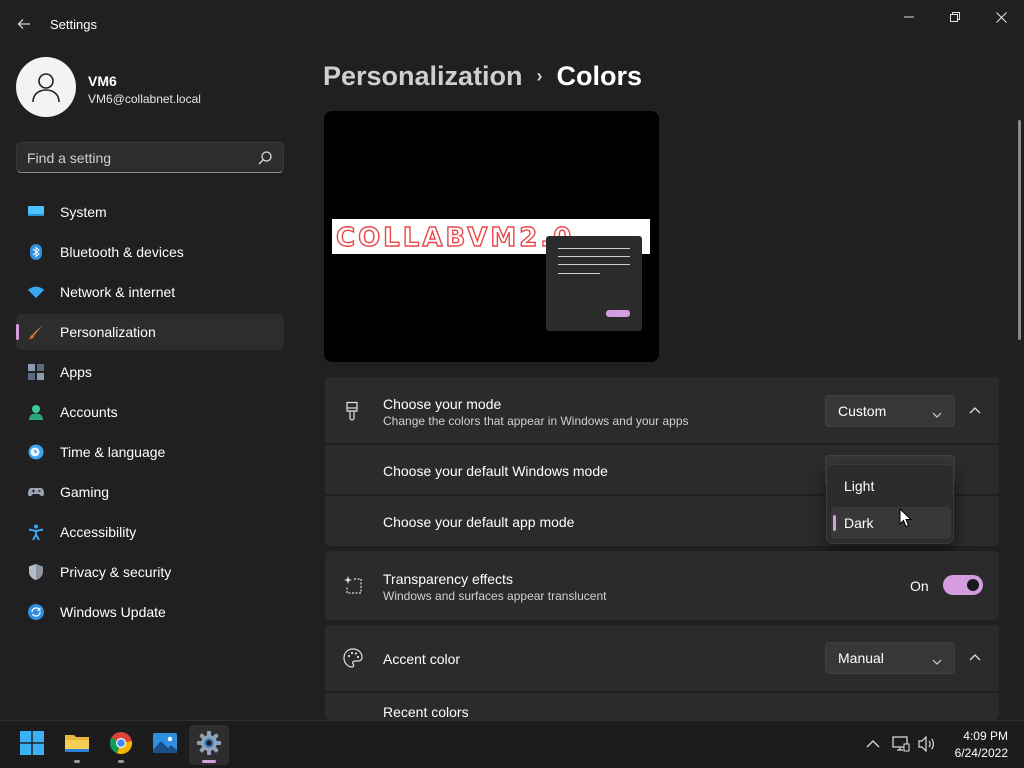 The image size is (1024, 768). I want to click on sidebar-item-bluetooth: Bluetooth & devices, so click(150, 252).